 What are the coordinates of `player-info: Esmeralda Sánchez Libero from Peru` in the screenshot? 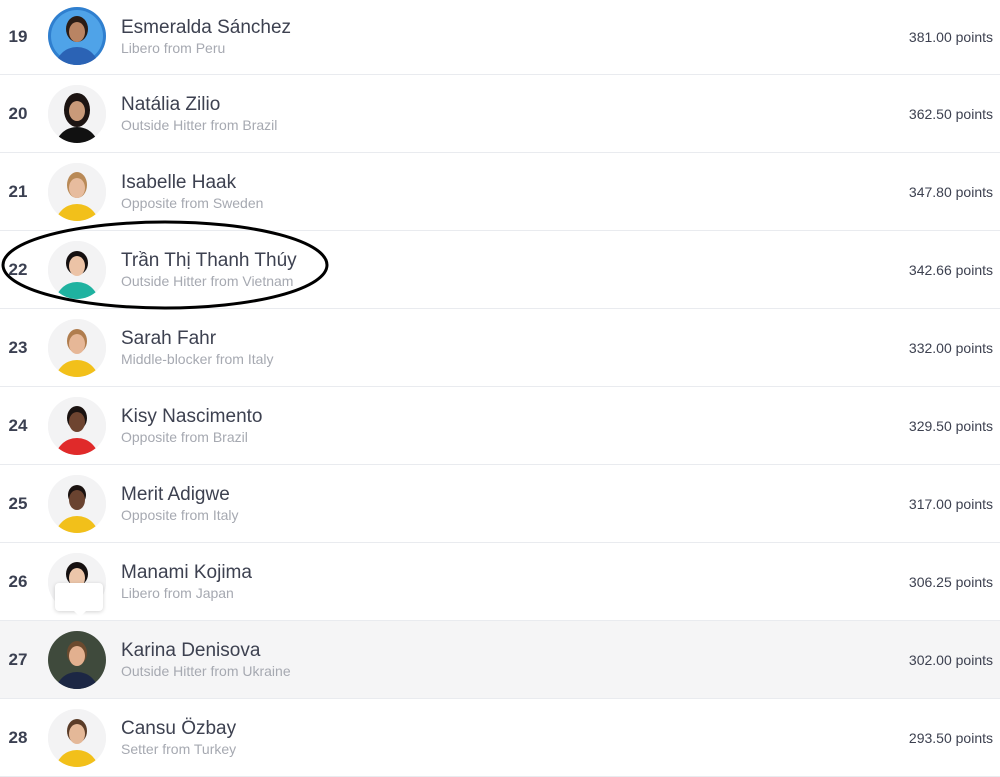 It's located at (206, 37).